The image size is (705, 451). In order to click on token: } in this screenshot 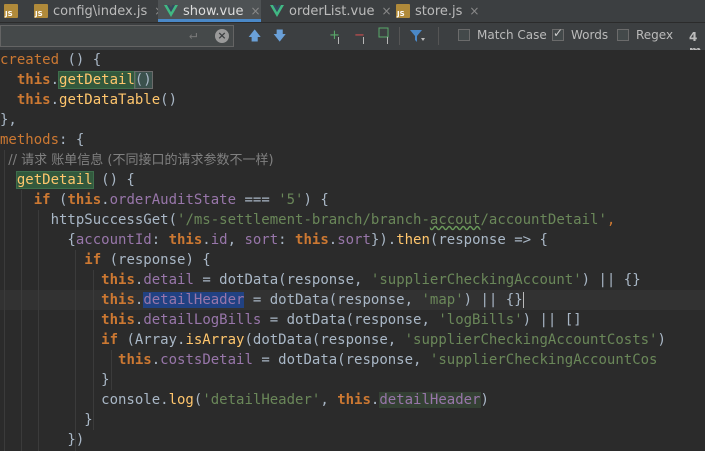, I will do `click(46, 420)`.